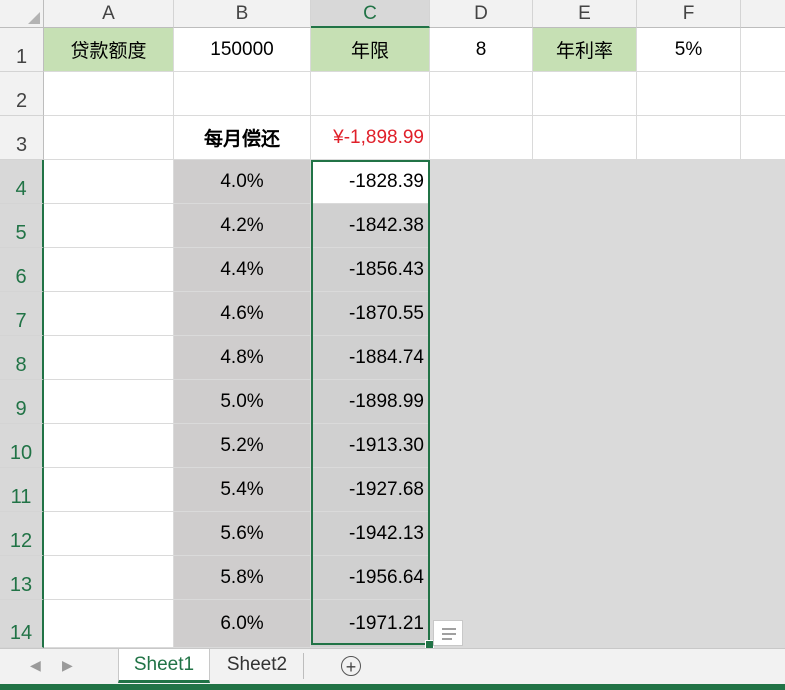 The height and width of the screenshot is (690, 785). Describe the element at coordinates (370, 534) in the screenshot. I see `cell-c12: -1942.13` at that location.